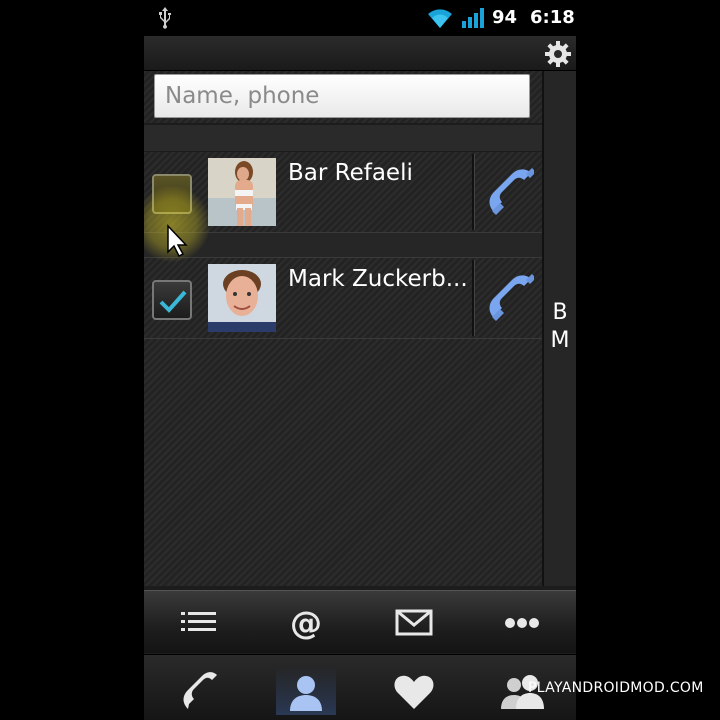 The height and width of the screenshot is (720, 720). I want to click on watermark: PLAYANDROIDMOD.COM, so click(616, 688).